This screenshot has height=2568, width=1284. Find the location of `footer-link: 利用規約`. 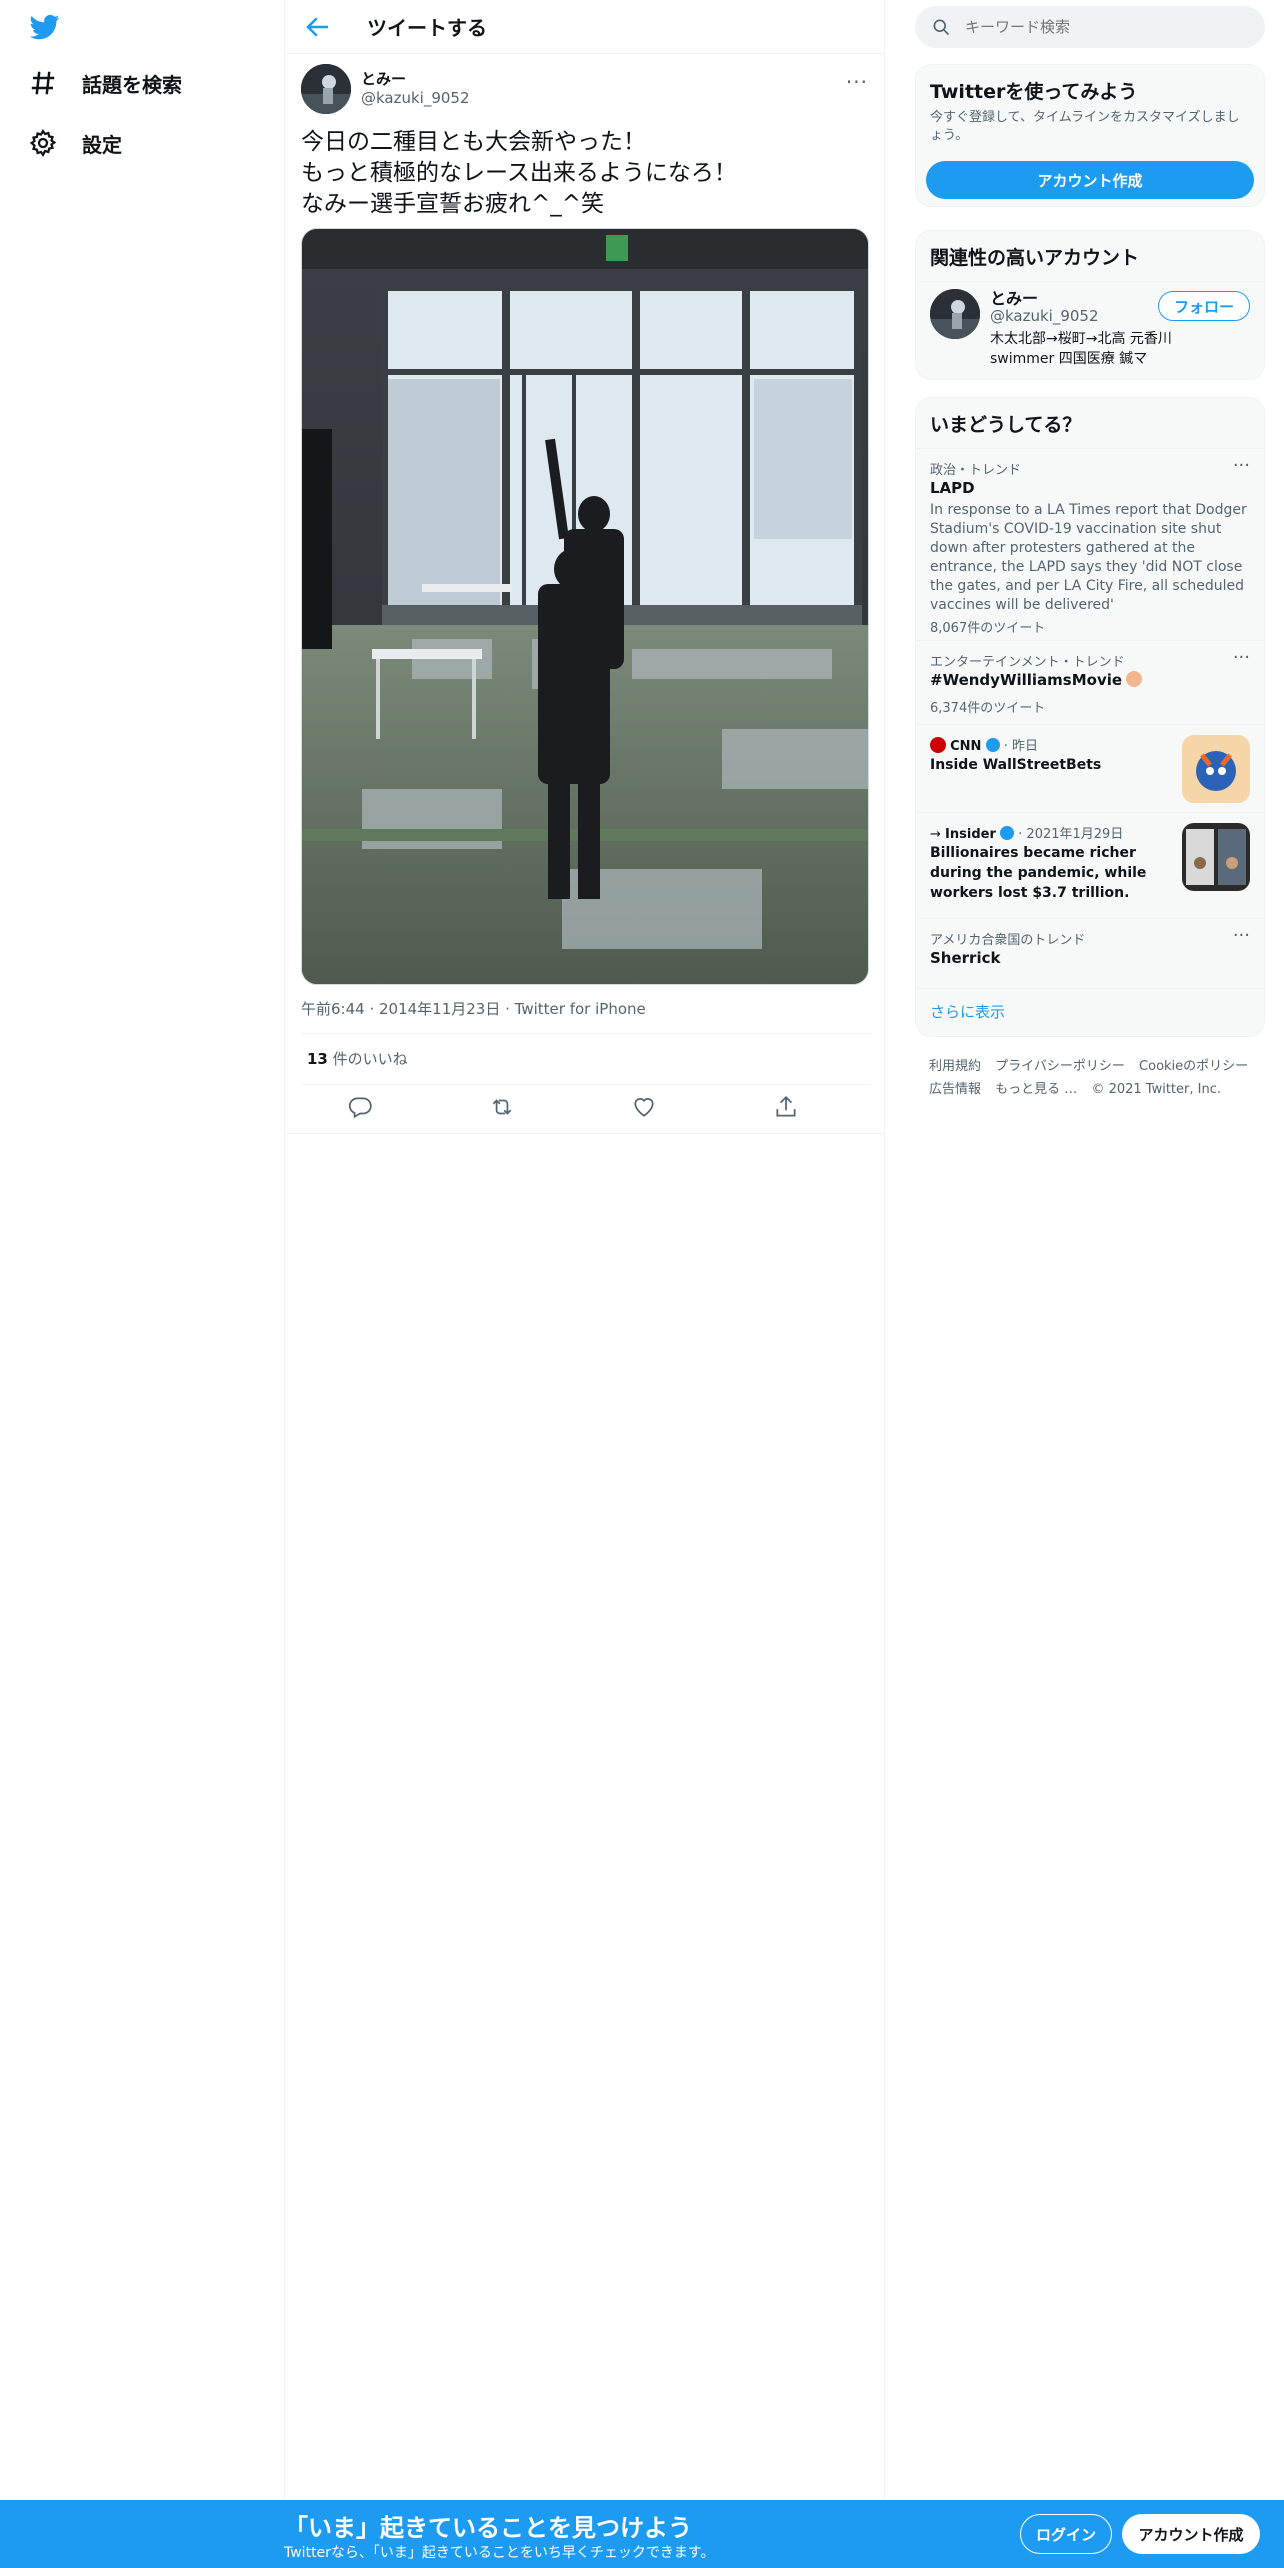

footer-link: 利用規約 is located at coordinates (955, 1066).